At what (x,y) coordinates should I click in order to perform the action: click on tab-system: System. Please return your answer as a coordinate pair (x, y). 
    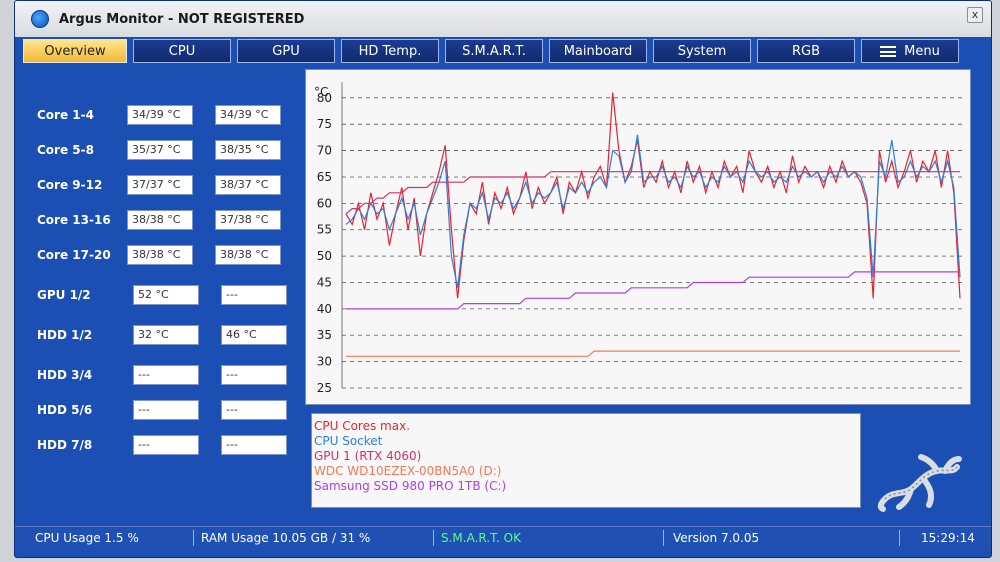
    Looking at the image, I should click on (702, 51).